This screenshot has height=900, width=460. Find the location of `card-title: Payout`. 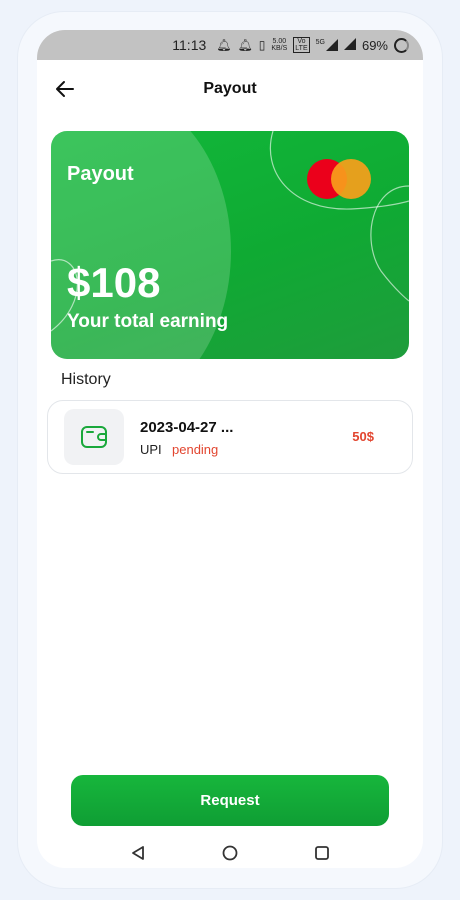

card-title: Payout is located at coordinates (100, 174).